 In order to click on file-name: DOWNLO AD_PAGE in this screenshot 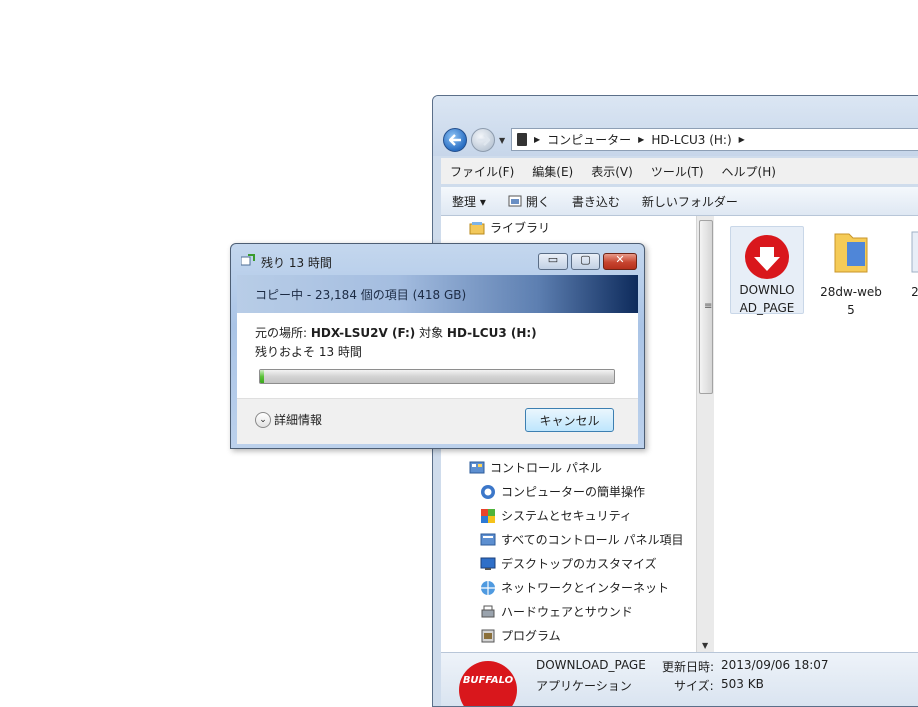, I will do `click(767, 299)`.